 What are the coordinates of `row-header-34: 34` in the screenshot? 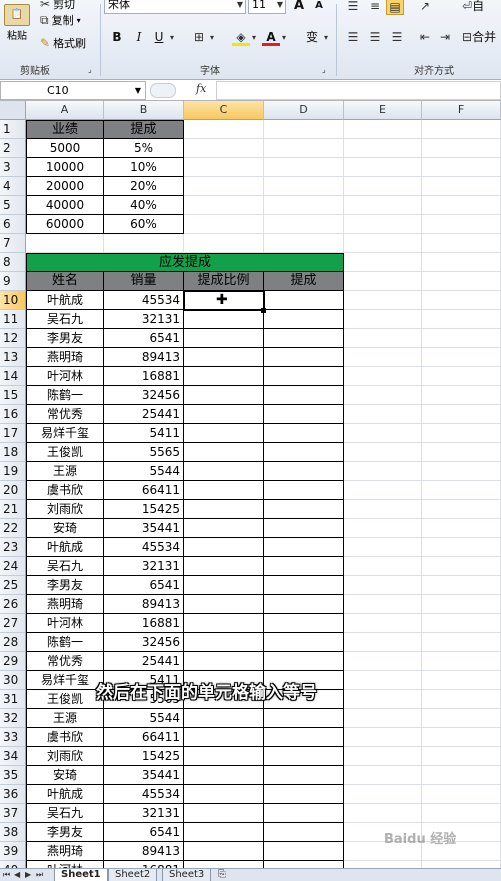 It's located at (13, 756).